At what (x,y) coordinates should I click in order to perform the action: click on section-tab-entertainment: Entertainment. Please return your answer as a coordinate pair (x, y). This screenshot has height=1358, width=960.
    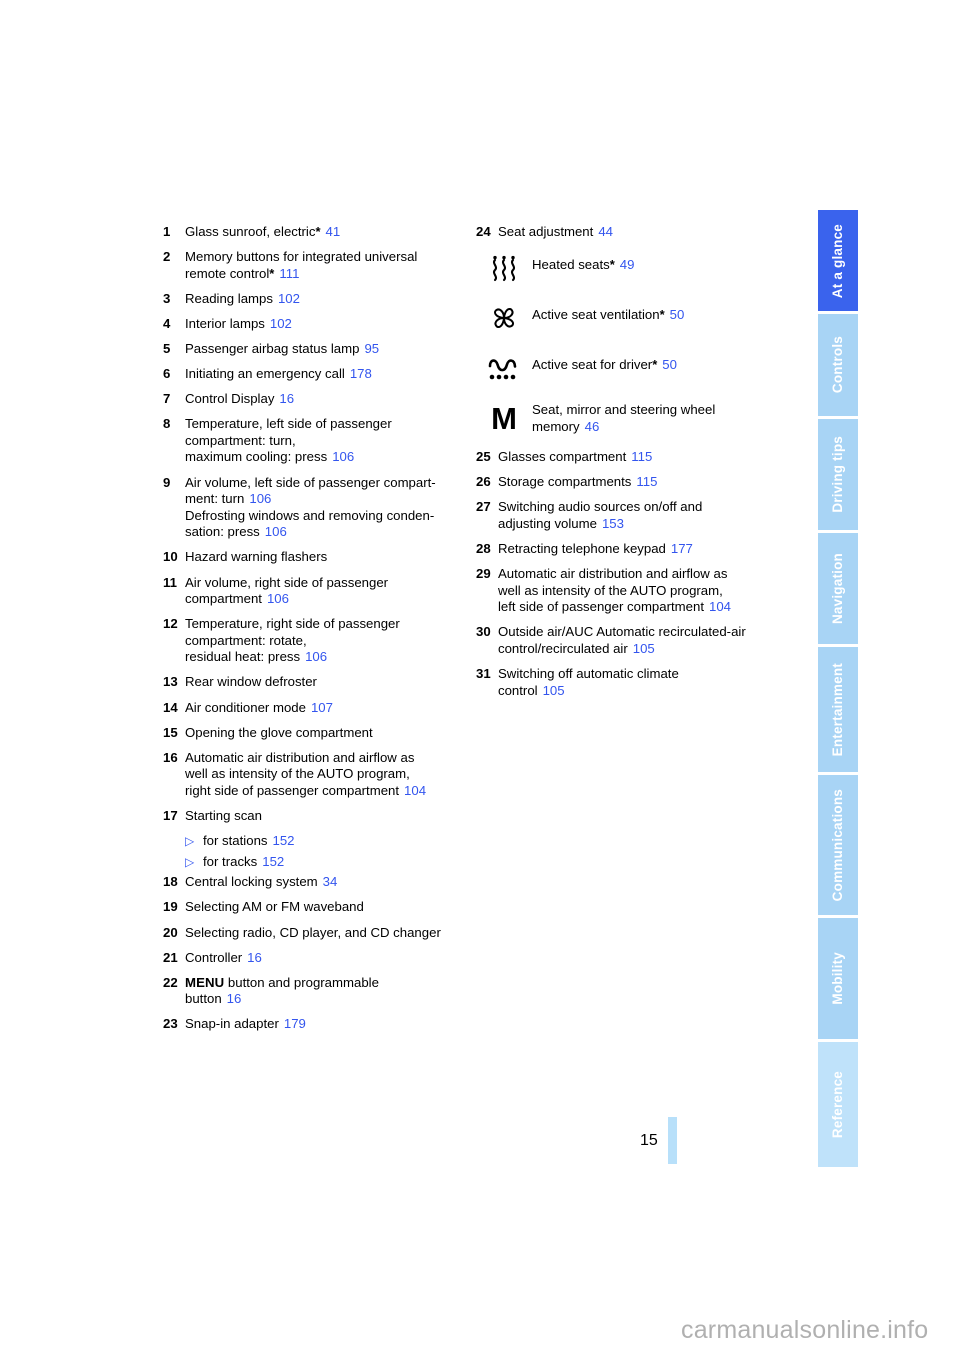
    Looking at the image, I should click on (838, 710).